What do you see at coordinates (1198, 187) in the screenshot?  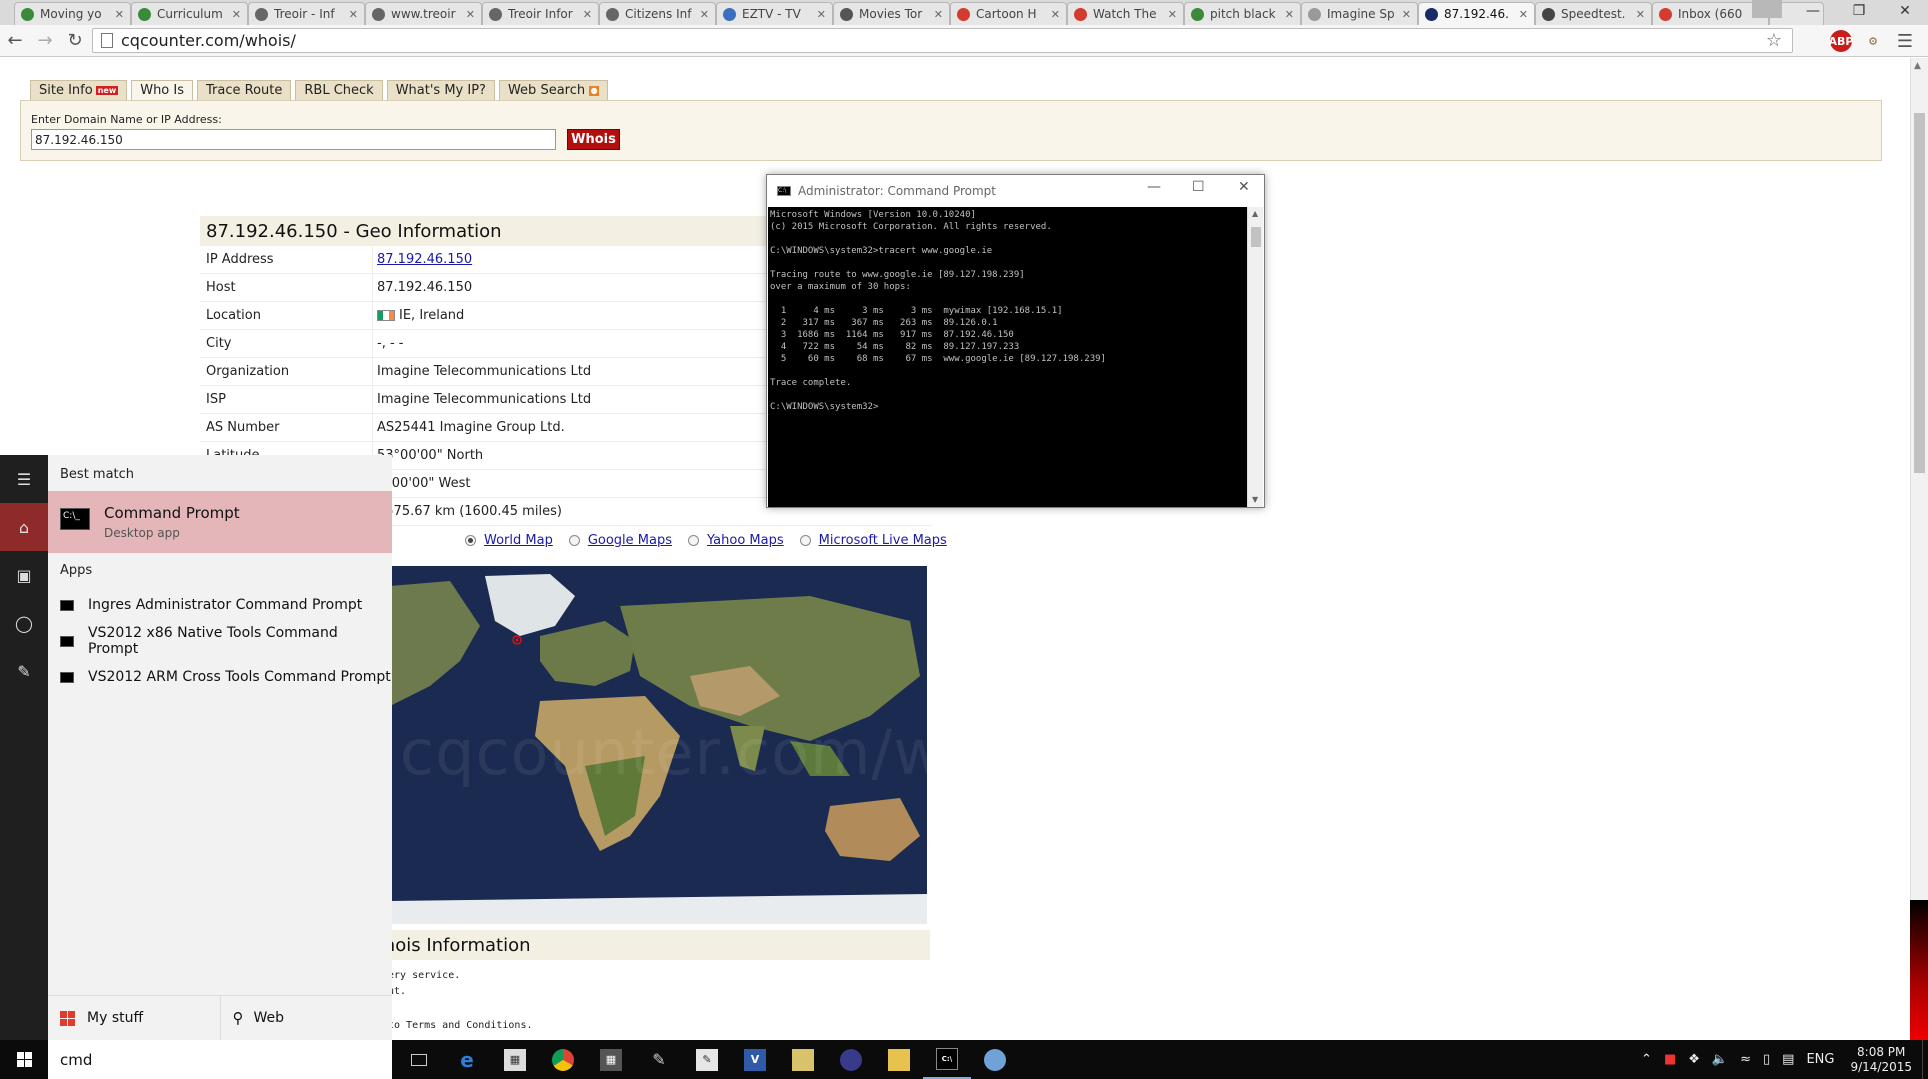 I see `cmd-maximize-icon: ☐` at bounding box center [1198, 187].